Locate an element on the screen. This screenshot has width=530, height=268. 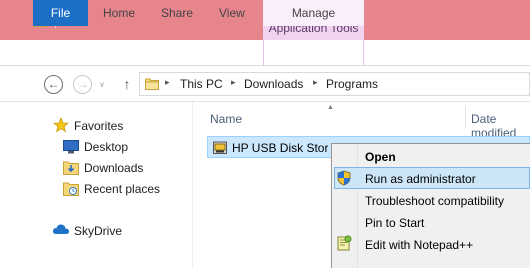
nav-downloads: Downloads is located at coordinates (113, 168).